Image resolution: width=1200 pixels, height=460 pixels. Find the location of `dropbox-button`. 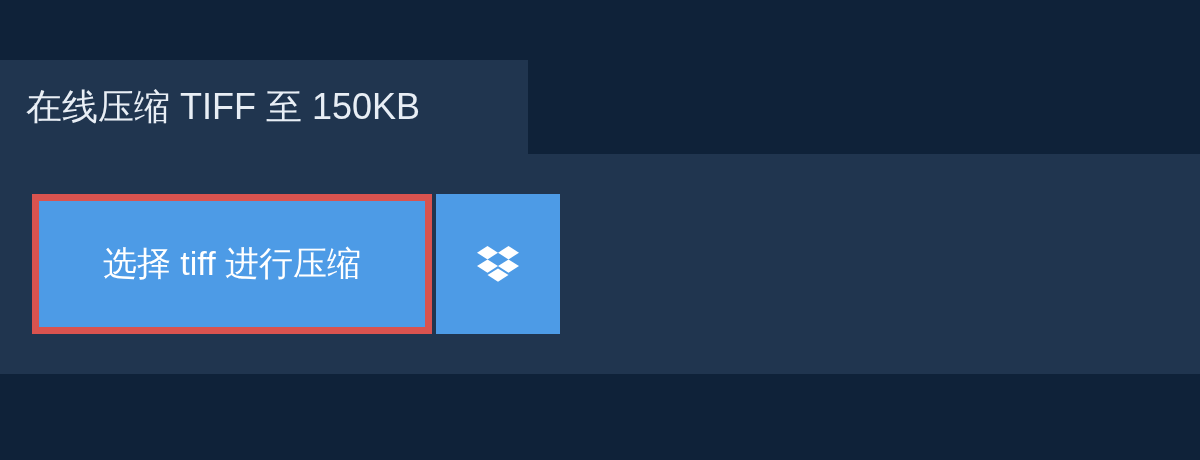

dropbox-button is located at coordinates (498, 264).